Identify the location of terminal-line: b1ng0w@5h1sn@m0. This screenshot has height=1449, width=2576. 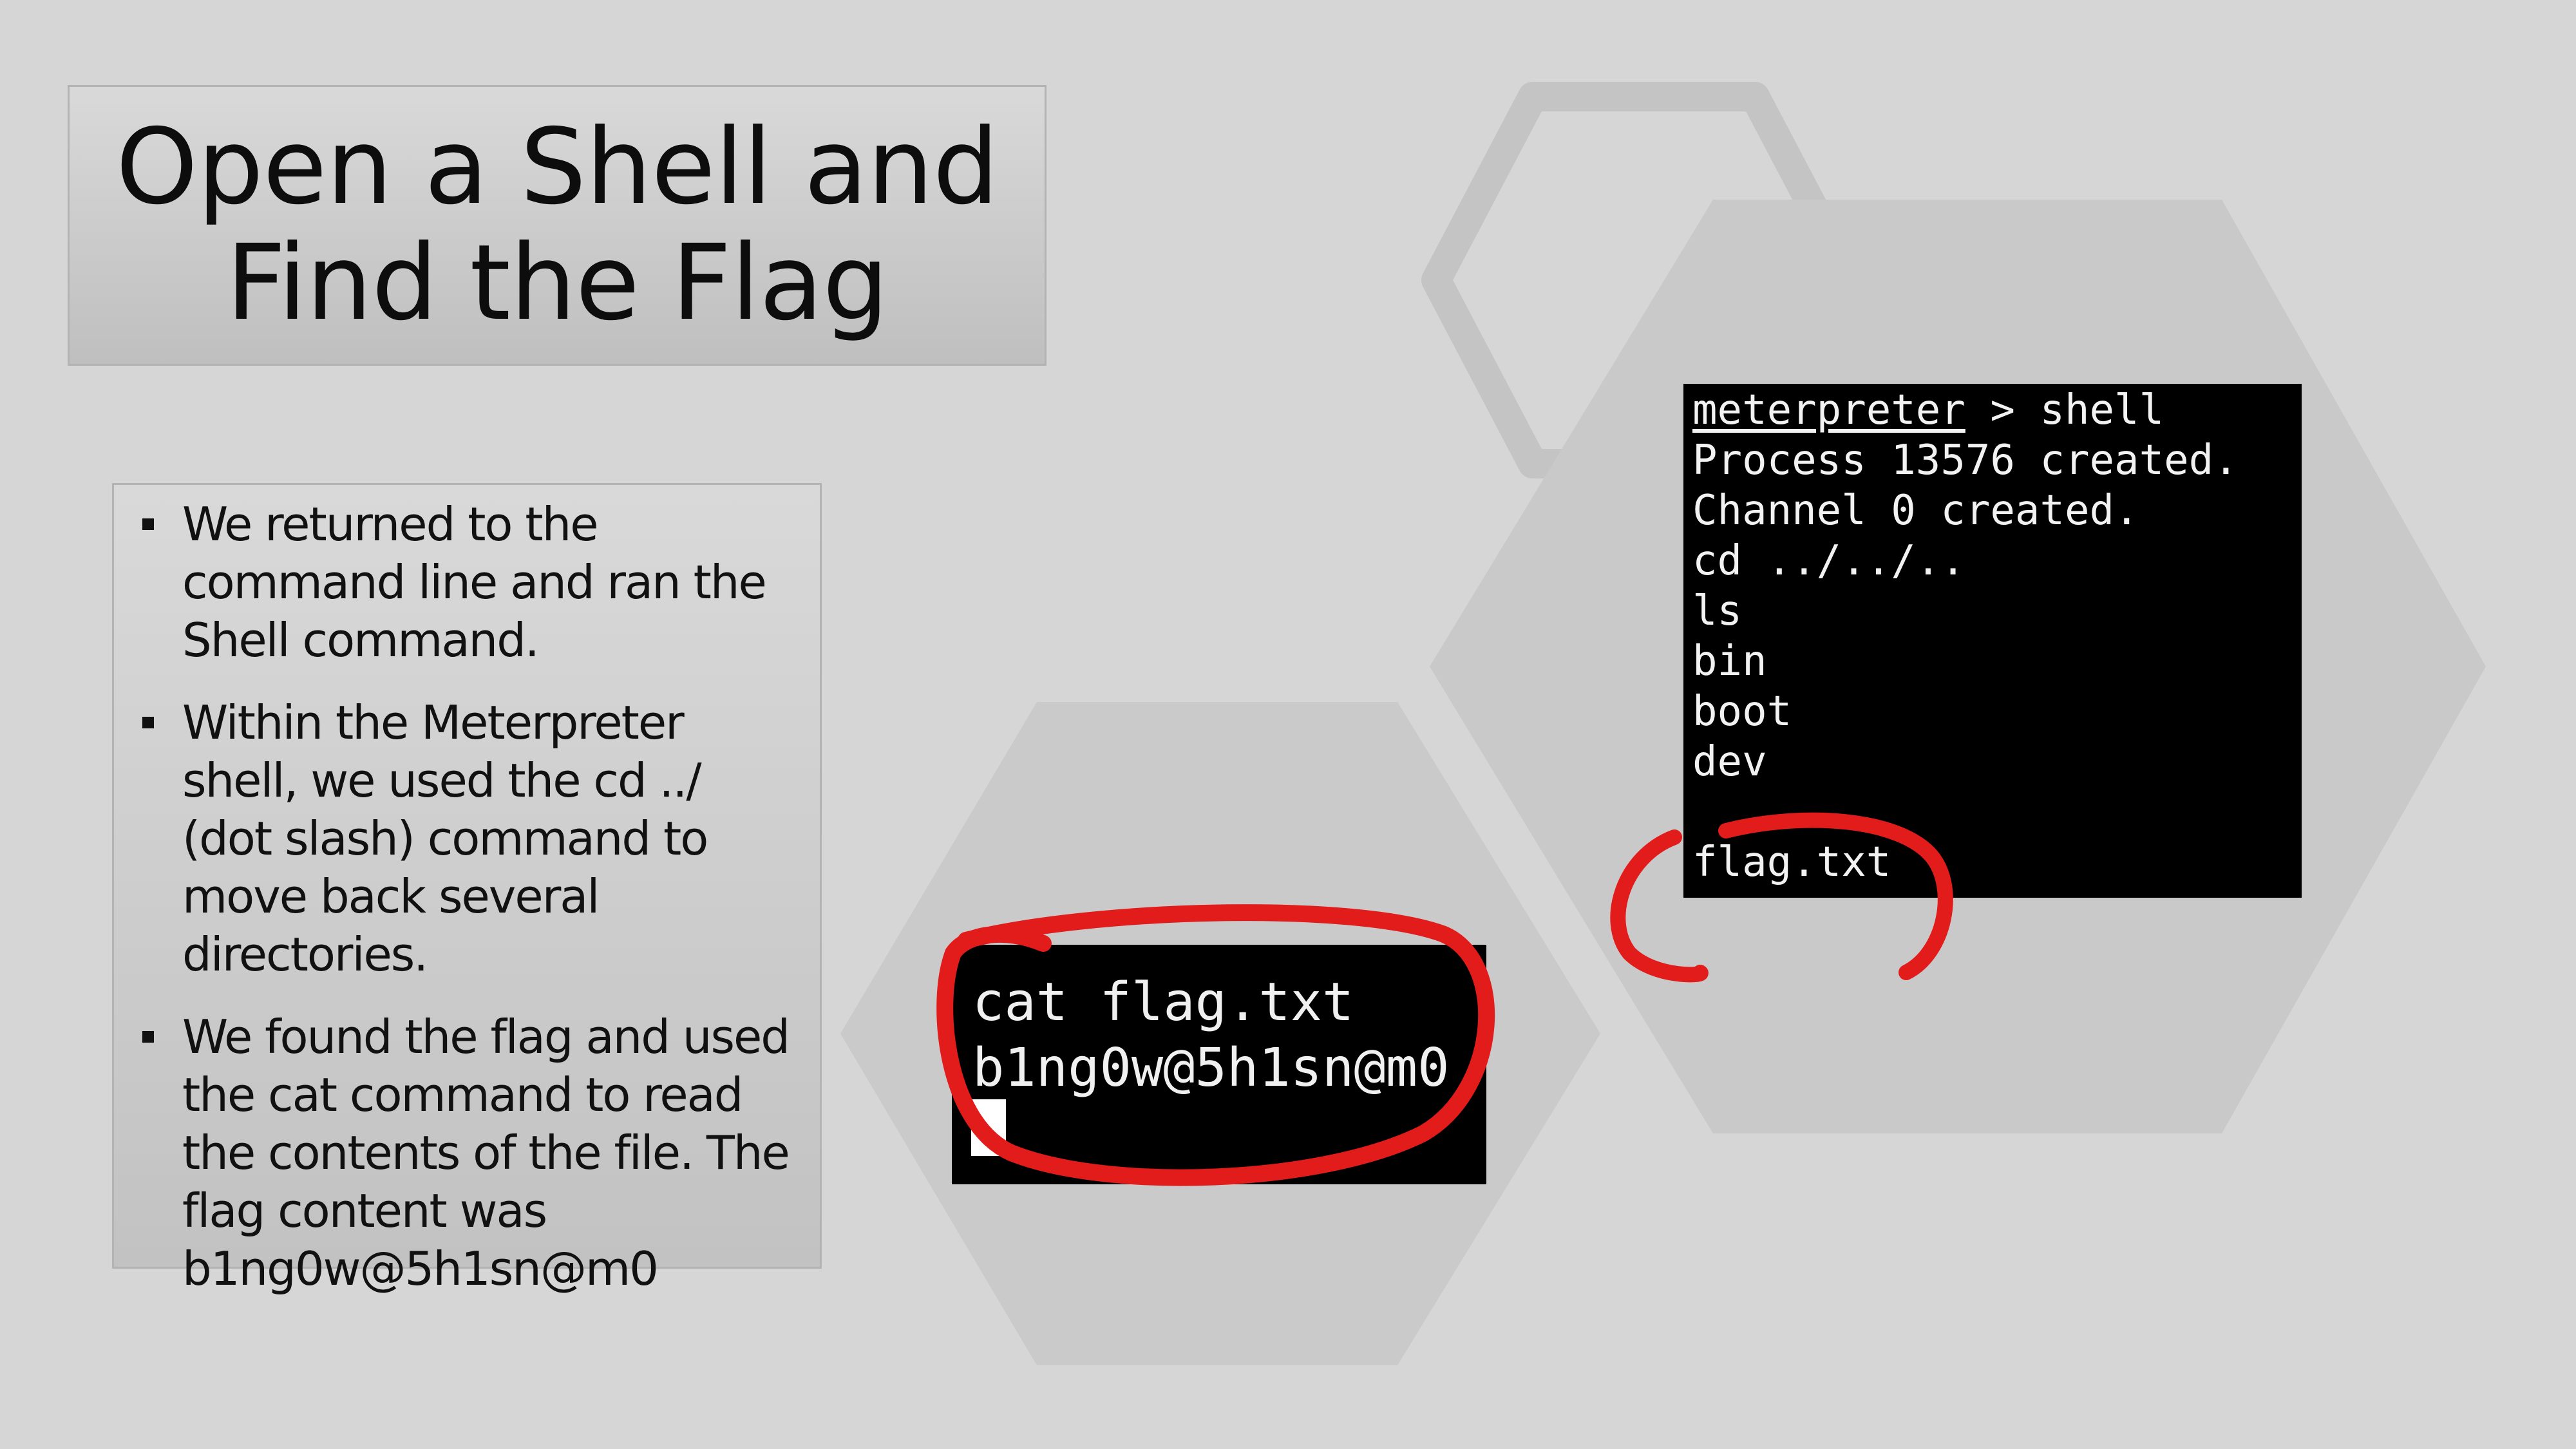
(1211, 1068).